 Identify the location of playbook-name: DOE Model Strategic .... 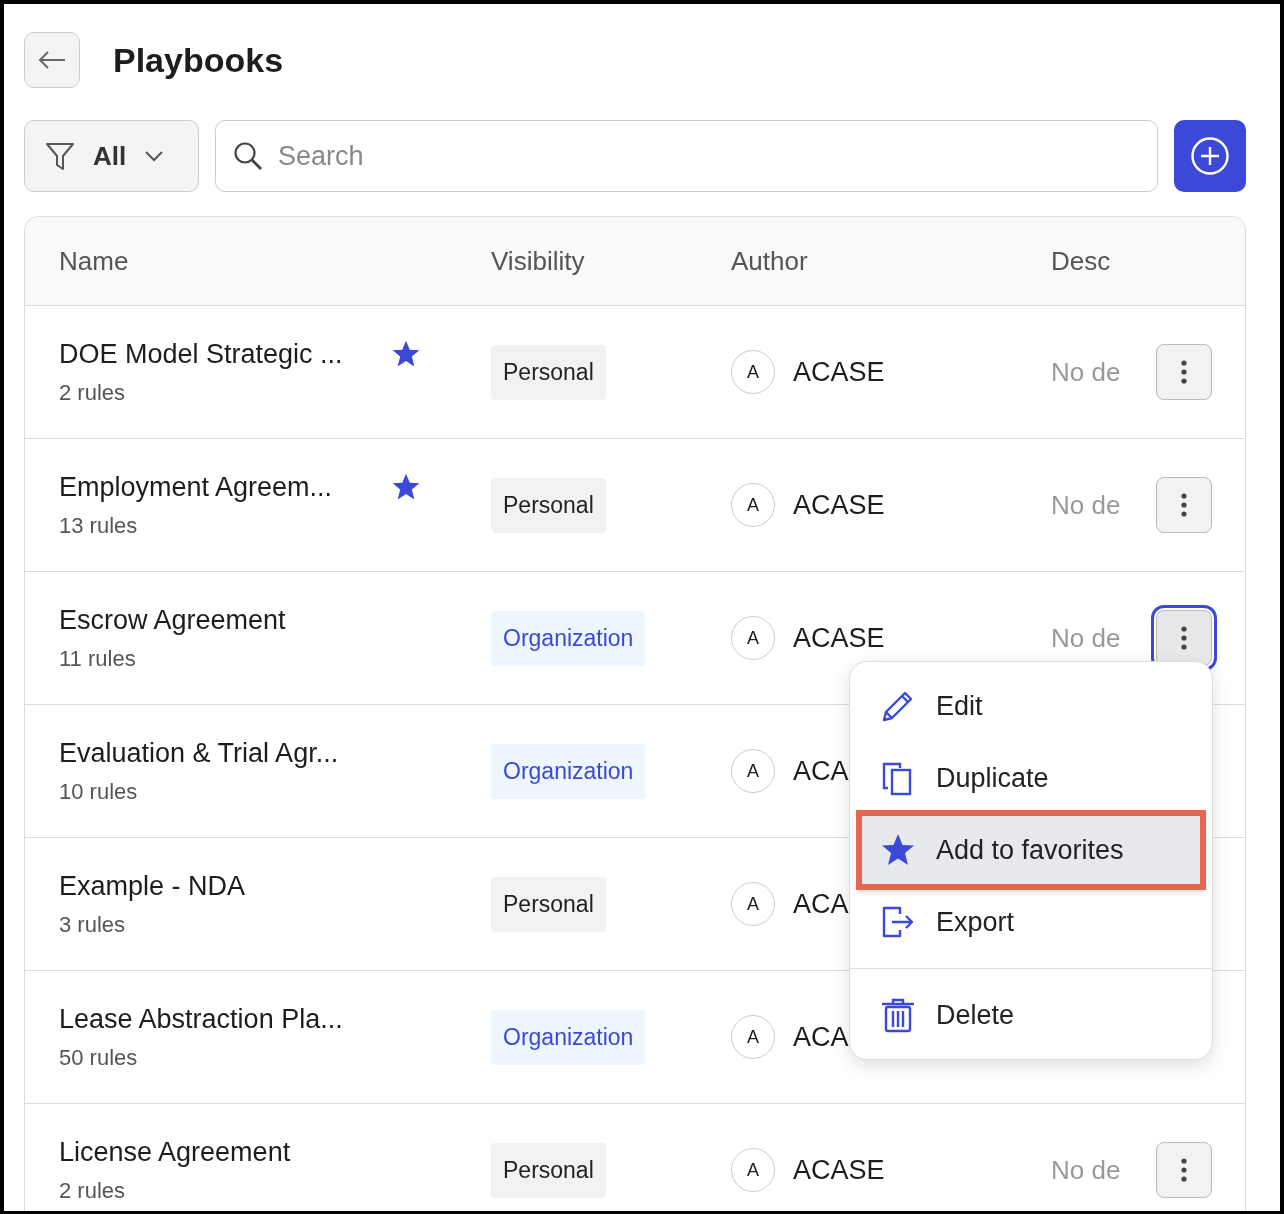
(225, 354).